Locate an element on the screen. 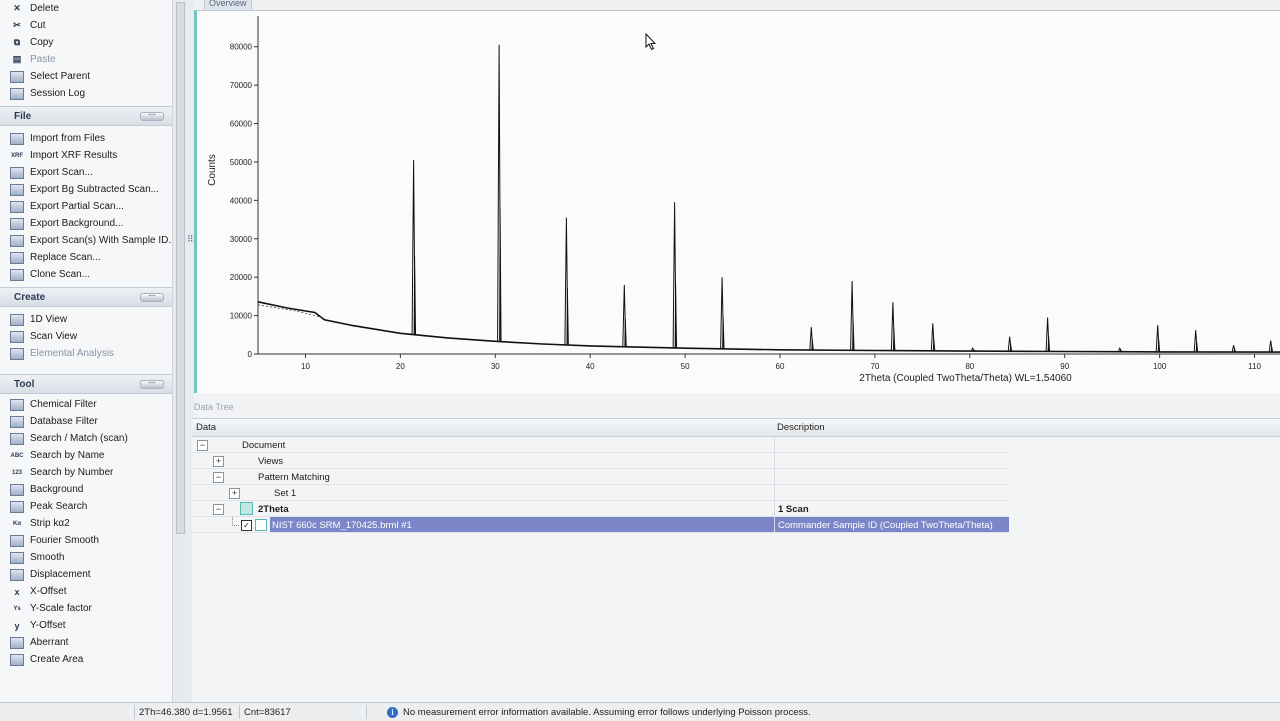 The height and width of the screenshot is (721, 1280). command-import-xrf: XRF Import XRF Results is located at coordinates (86, 155).